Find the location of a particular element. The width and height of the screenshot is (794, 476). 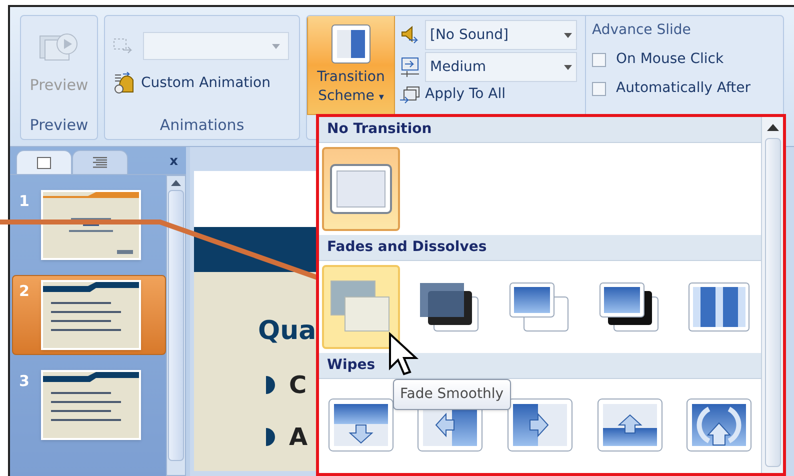

advance-slide-label: Advance Slide is located at coordinates (642, 30).